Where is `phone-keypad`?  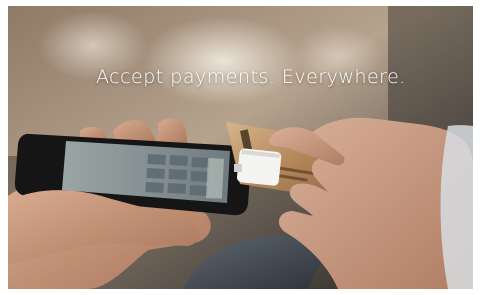 phone-keypad is located at coordinates (177, 174).